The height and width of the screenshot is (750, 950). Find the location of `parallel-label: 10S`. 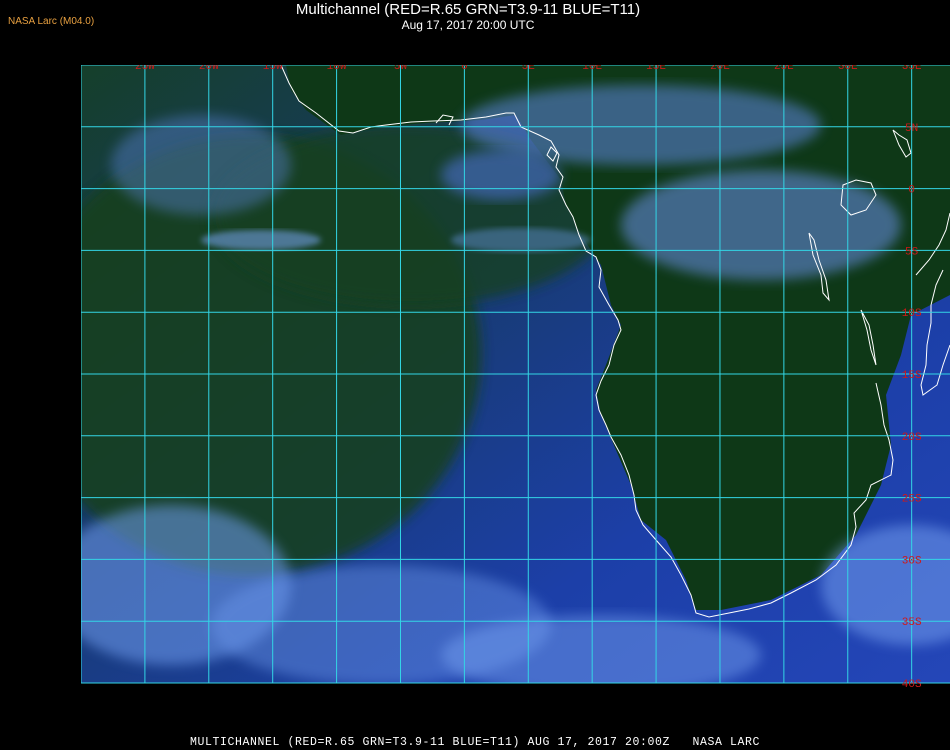

parallel-label: 10S is located at coordinates (912, 314).